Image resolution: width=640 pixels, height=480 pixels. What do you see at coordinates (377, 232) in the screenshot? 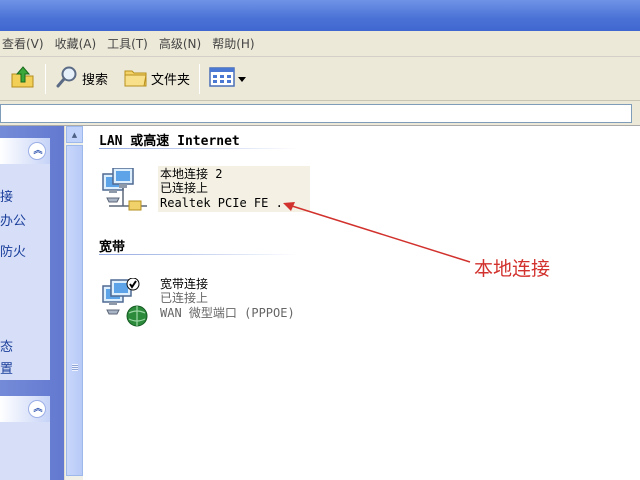
I see `annotation-arrow-icon` at bounding box center [377, 232].